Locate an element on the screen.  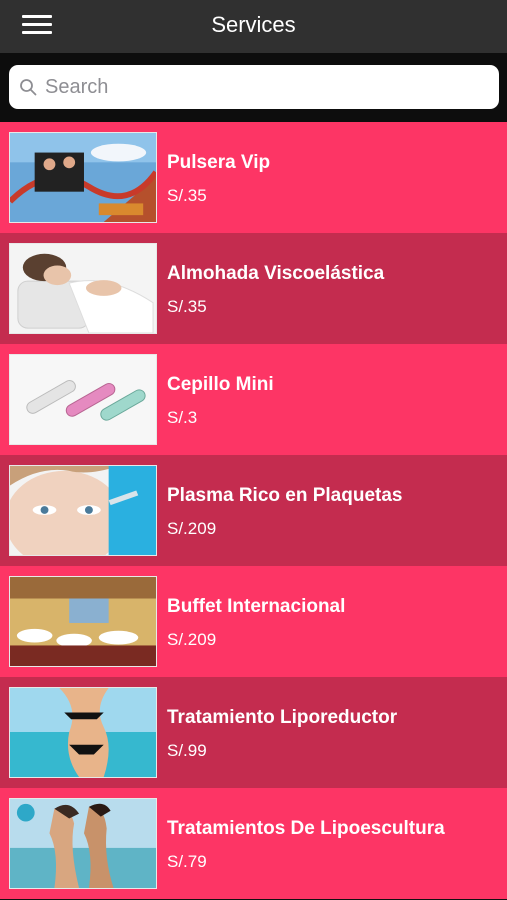
page-title: Services is located at coordinates (253, 24).